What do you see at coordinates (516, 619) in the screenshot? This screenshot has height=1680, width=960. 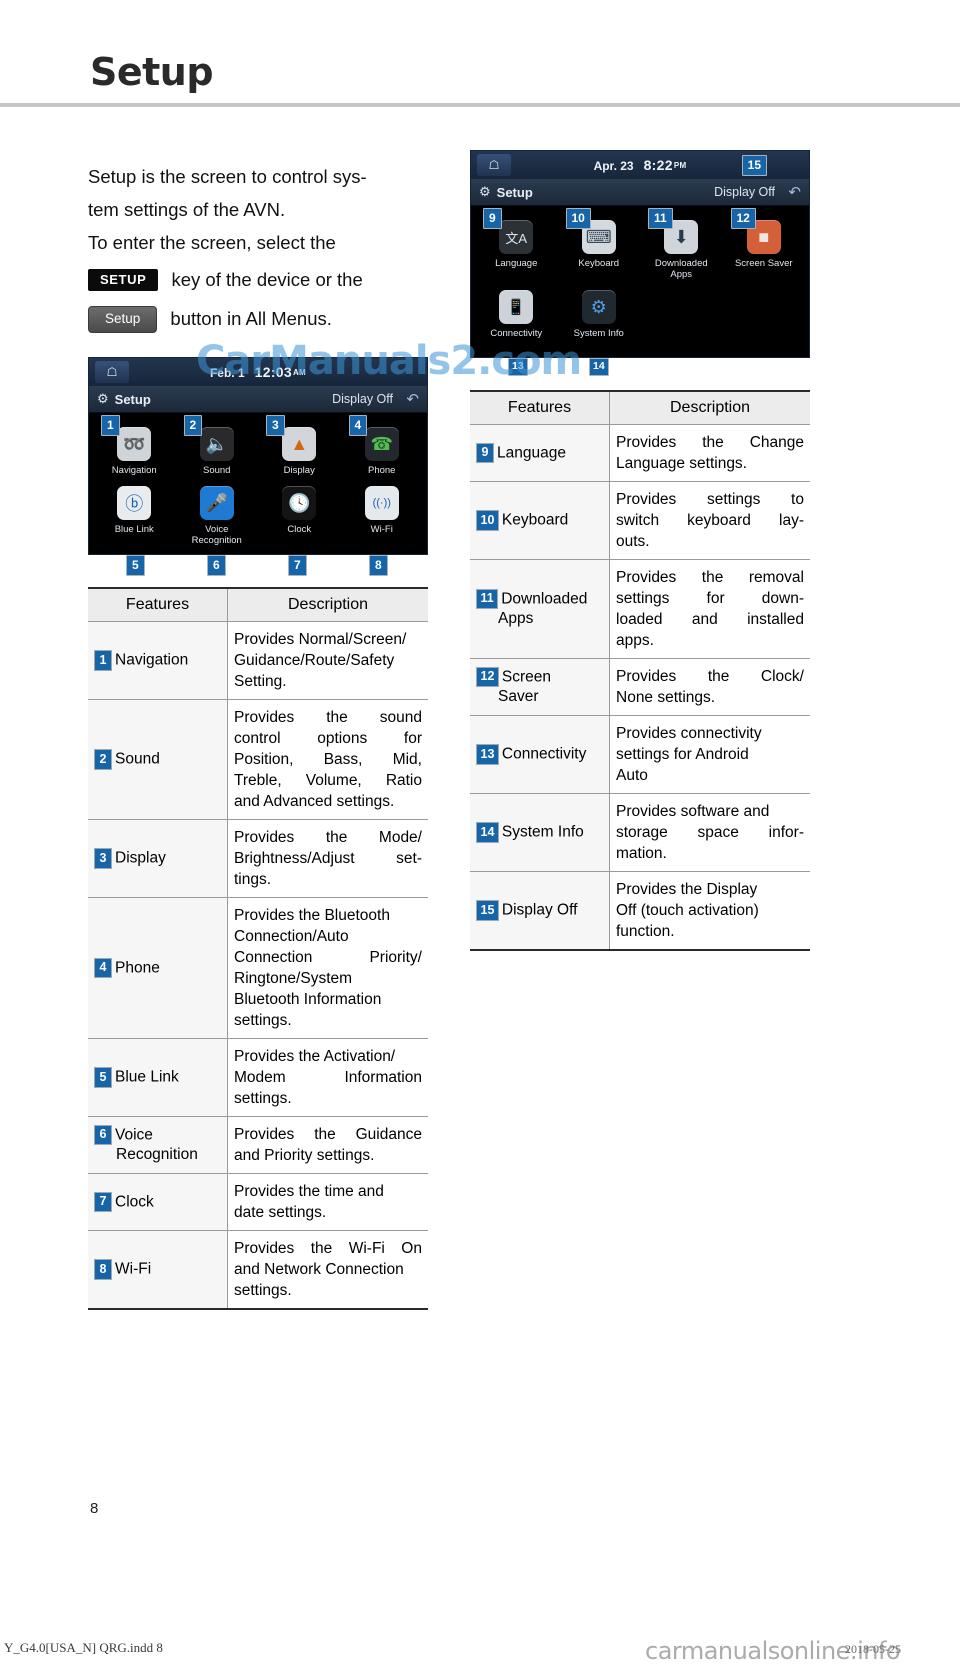 I see `feature-name-line2: Apps` at bounding box center [516, 619].